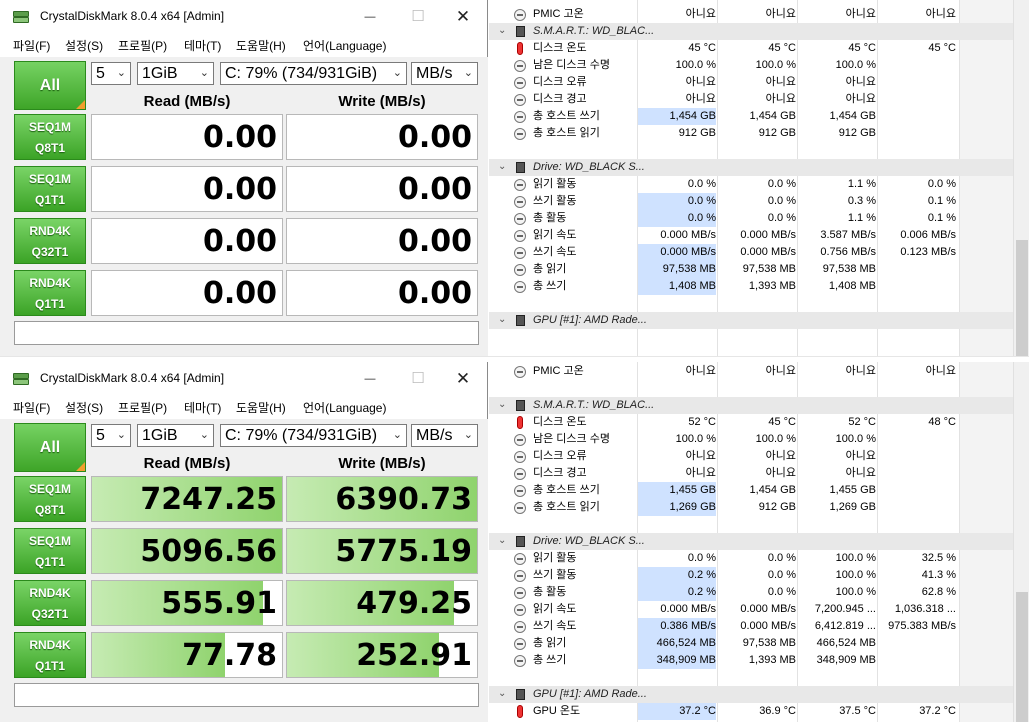 The height and width of the screenshot is (722, 1029). Describe the element at coordinates (560, 99) in the screenshot. I see `sensor-label: 디스크 경고` at that location.